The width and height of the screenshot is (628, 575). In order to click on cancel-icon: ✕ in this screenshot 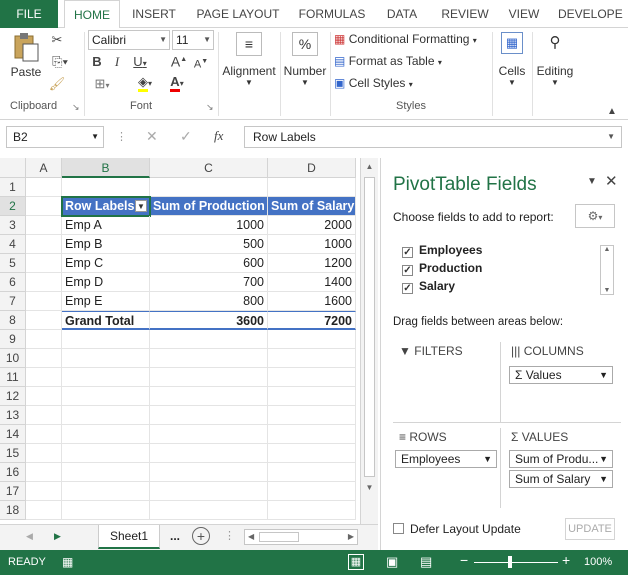, I will do `click(152, 136)`.